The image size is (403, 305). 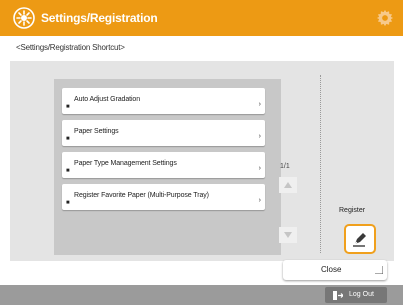 I want to click on register-label: Register, so click(x=352, y=210).